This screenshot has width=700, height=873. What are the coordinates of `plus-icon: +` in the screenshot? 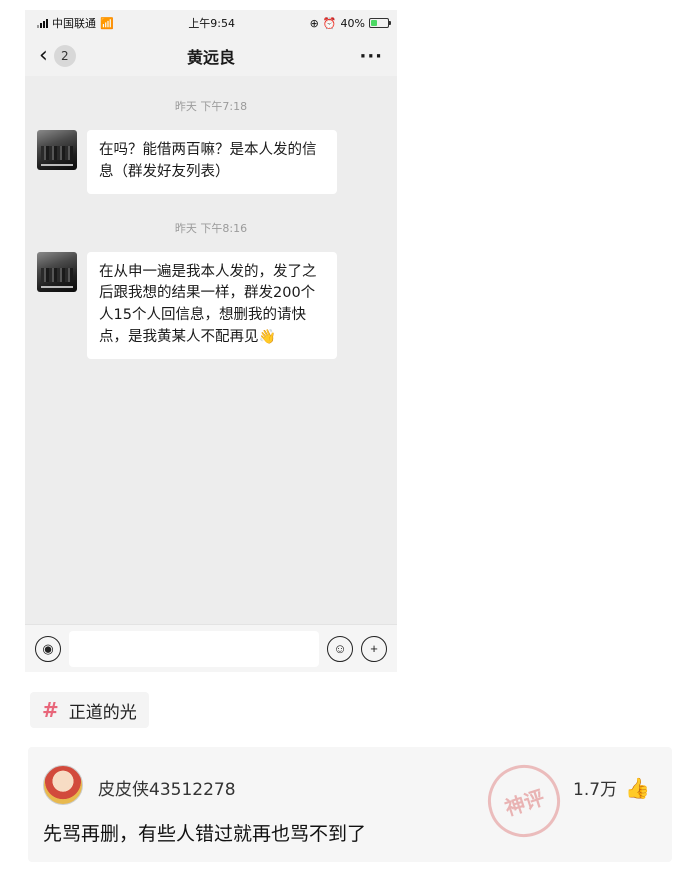 It's located at (374, 648).